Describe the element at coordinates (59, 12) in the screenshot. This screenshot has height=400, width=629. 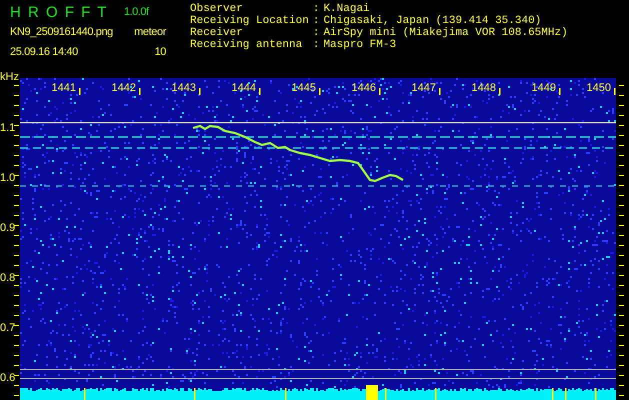
I see `app-title: H R O F F T` at that location.